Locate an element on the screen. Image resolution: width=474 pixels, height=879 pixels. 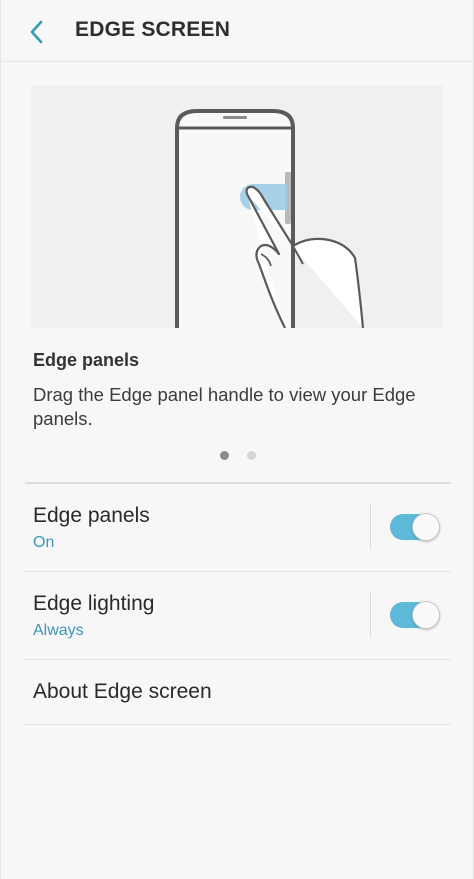
setting-row-edge-lighting: Edge lighting Always is located at coordinates (237, 615).